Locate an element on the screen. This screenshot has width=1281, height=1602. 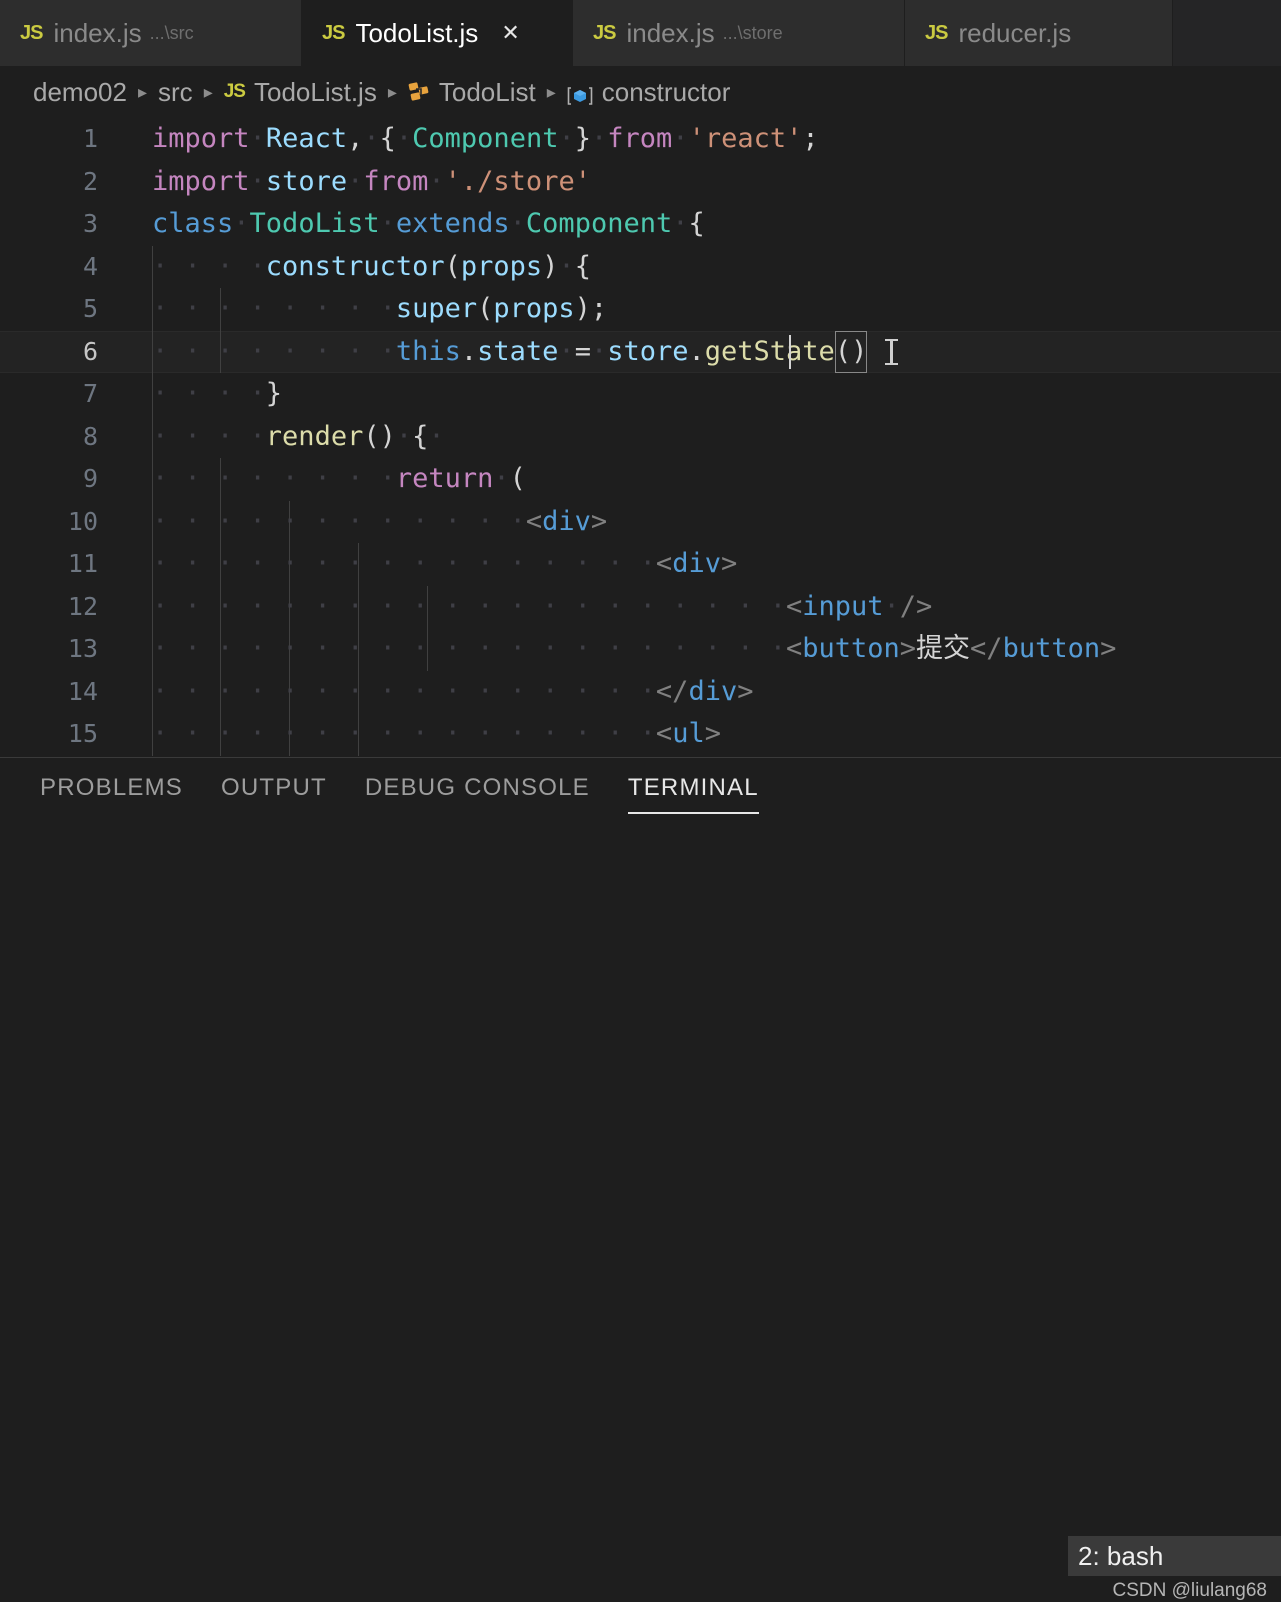
line-number: 7 is located at coordinates (90, 393).